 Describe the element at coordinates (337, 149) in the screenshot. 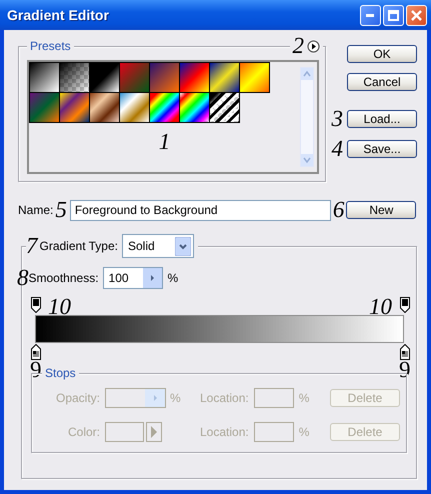

I see `callout-number: 4` at that location.